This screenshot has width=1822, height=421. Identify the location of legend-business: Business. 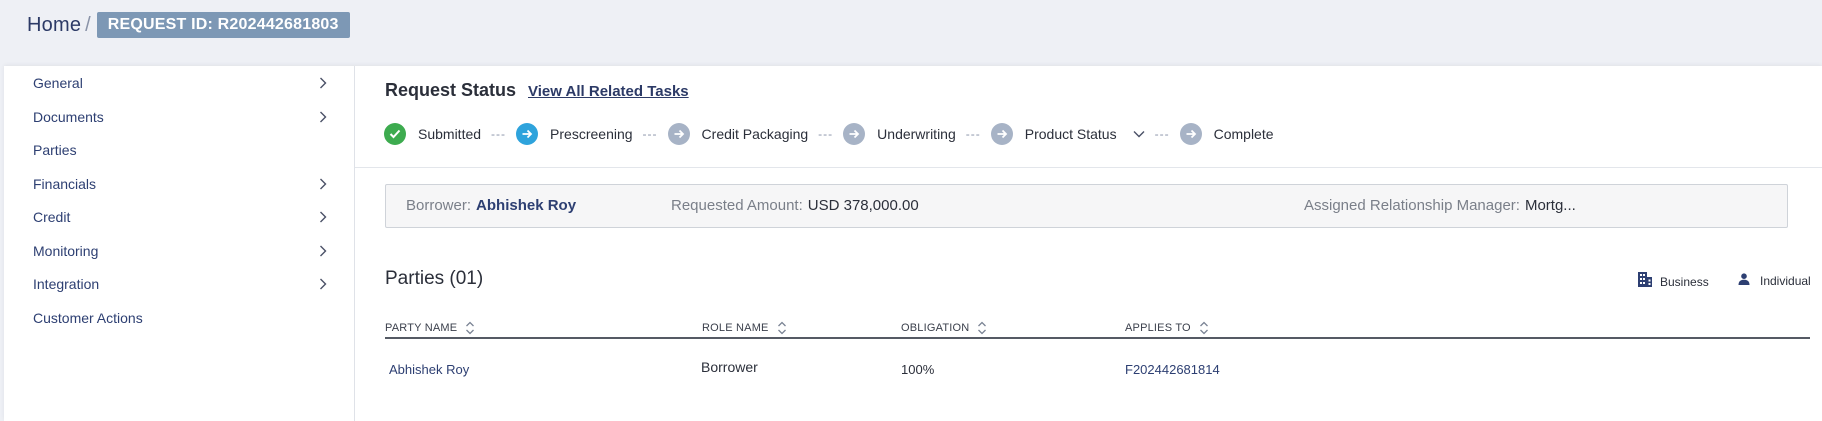
(1673, 282).